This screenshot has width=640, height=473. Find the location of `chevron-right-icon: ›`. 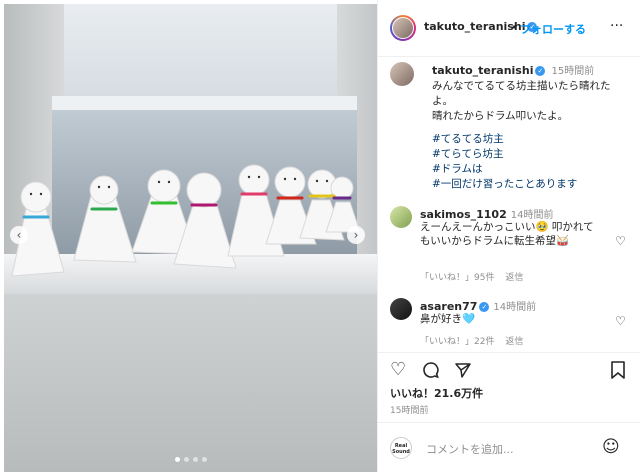

chevron-right-icon: › is located at coordinates (356, 235).